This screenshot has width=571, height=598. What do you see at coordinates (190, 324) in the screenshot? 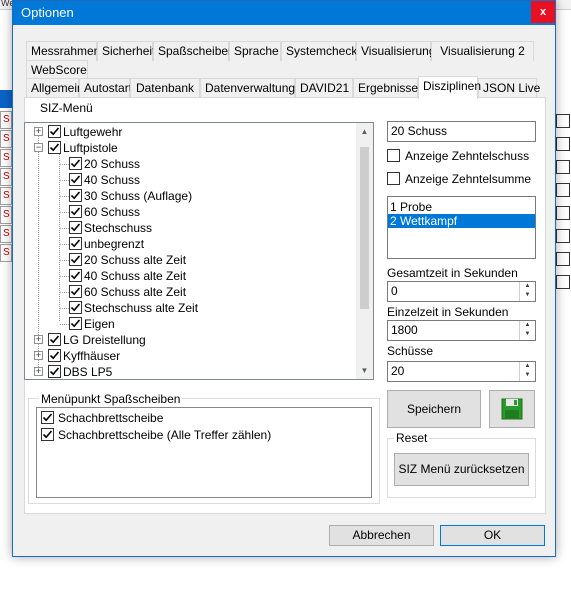
I see `tree-node: Eigen` at bounding box center [190, 324].